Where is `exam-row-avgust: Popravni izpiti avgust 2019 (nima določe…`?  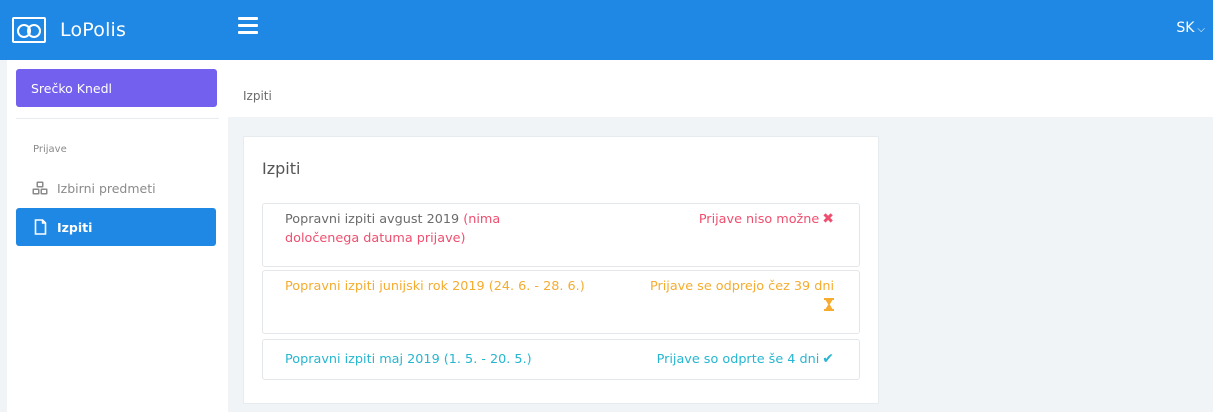 exam-row-avgust: Popravni izpiti avgust 2019 (nima določe… is located at coordinates (561, 235).